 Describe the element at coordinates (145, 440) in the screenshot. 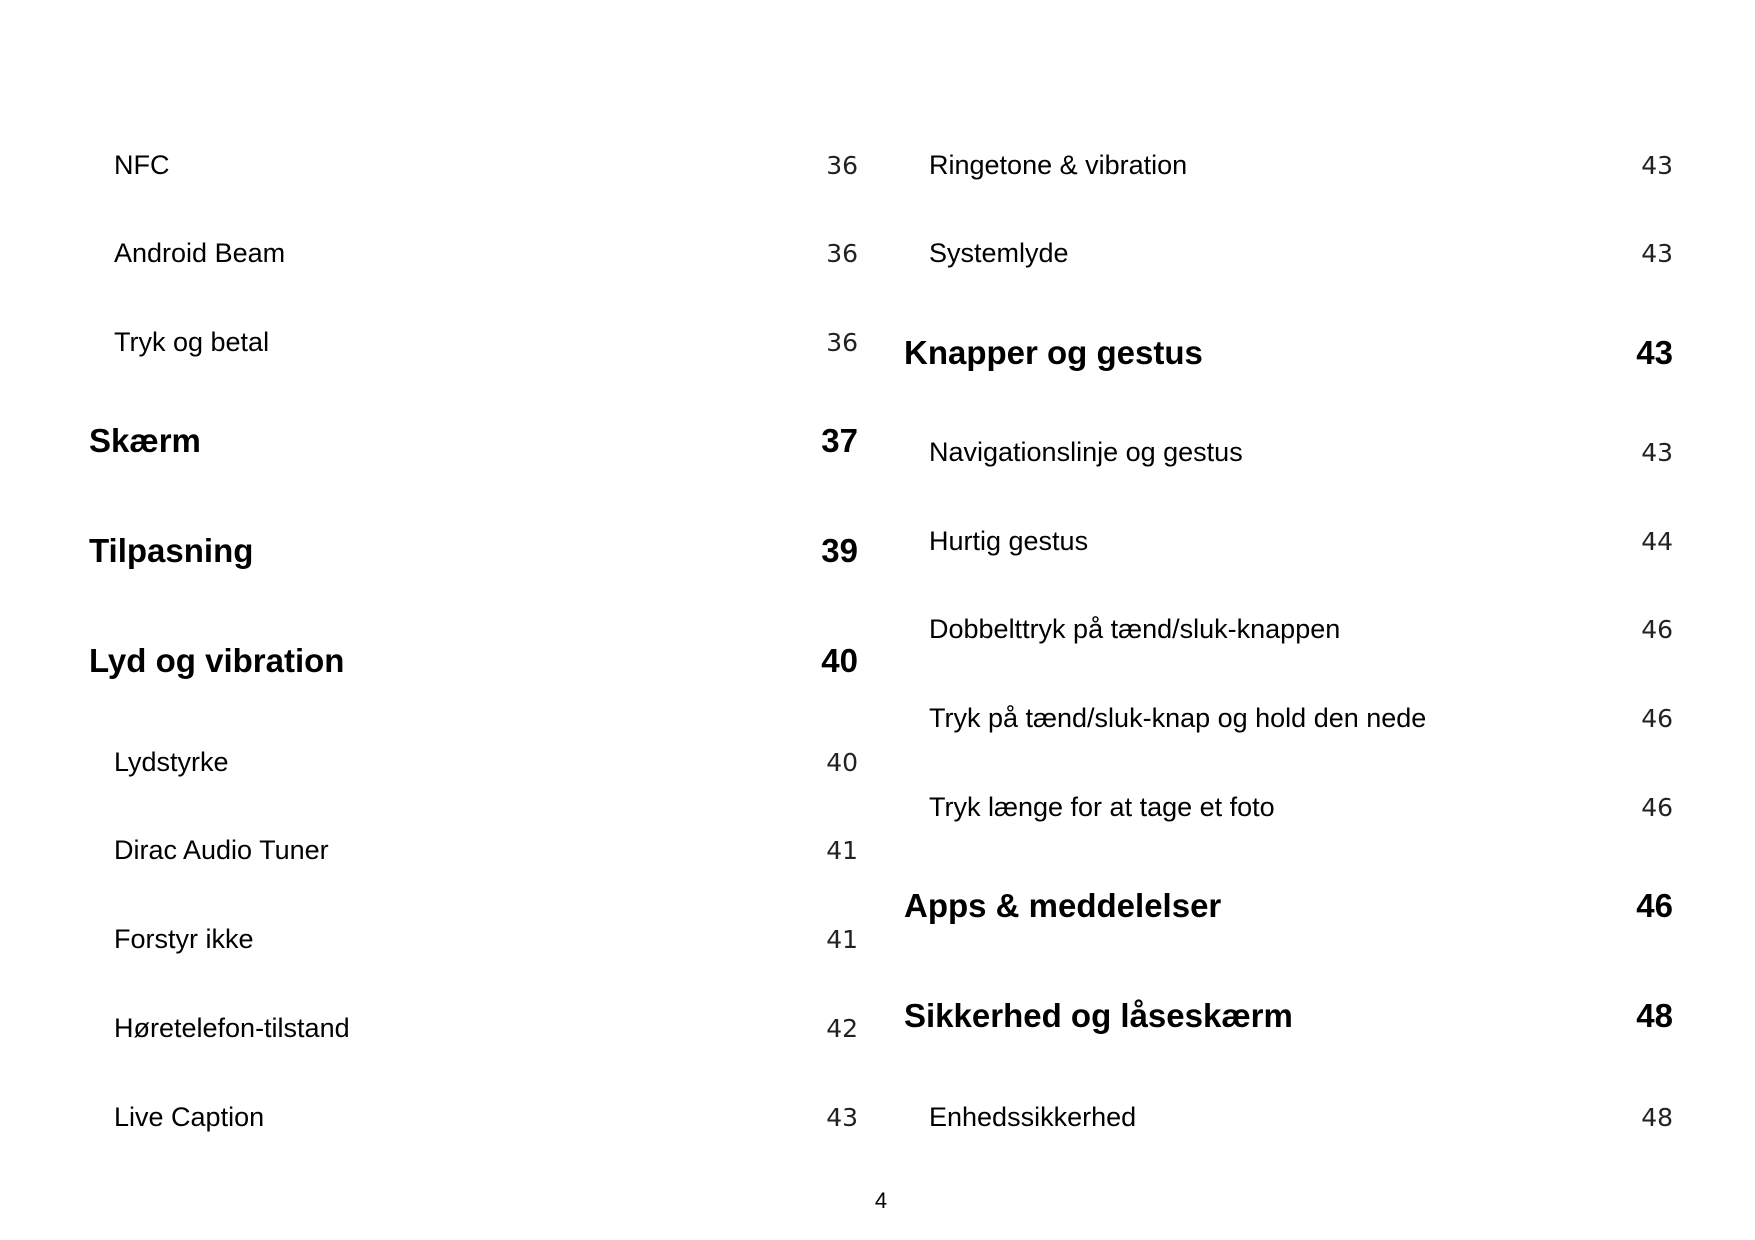

I see `toc-entry-title: Skærm` at that location.